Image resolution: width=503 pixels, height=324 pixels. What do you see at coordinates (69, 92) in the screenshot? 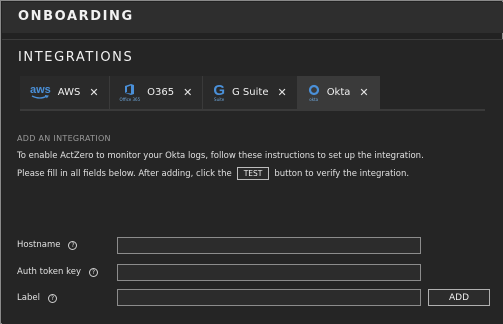
I see `tab-aws-label: AWS` at bounding box center [69, 92].